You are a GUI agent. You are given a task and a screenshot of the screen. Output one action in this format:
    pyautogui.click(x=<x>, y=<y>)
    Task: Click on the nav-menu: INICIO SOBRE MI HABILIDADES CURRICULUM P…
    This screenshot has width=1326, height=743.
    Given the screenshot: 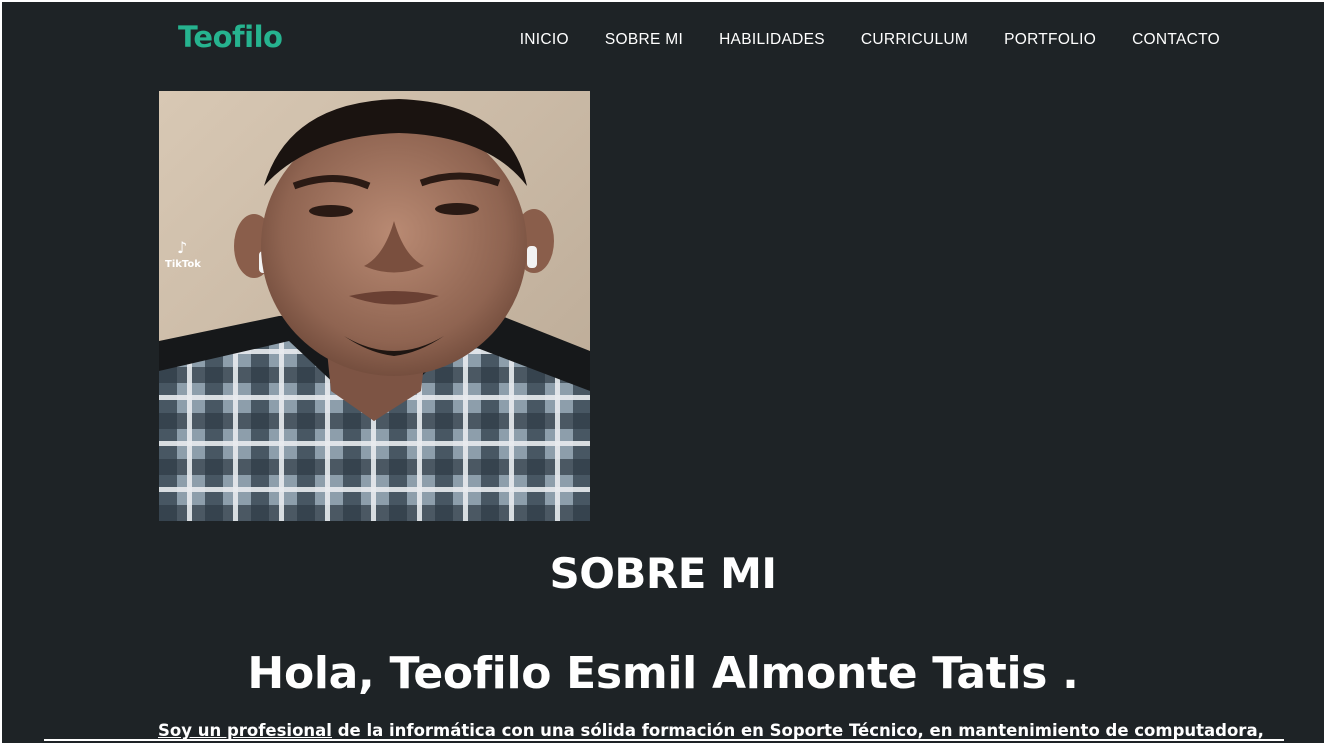 What is the action you would take?
    pyautogui.click(x=852, y=40)
    